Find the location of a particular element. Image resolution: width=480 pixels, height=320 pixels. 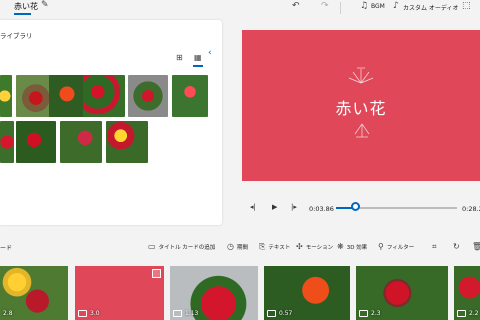

crop-icon: ⌗ is located at coordinates (434, 246).